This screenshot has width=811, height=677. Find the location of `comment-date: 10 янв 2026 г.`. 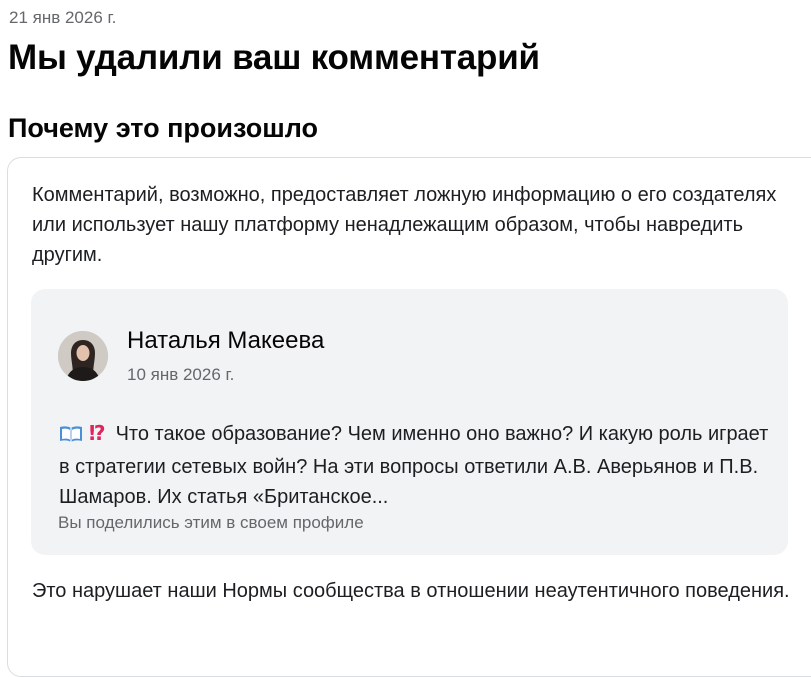

comment-date: 10 янв 2026 г. is located at coordinates (181, 374).